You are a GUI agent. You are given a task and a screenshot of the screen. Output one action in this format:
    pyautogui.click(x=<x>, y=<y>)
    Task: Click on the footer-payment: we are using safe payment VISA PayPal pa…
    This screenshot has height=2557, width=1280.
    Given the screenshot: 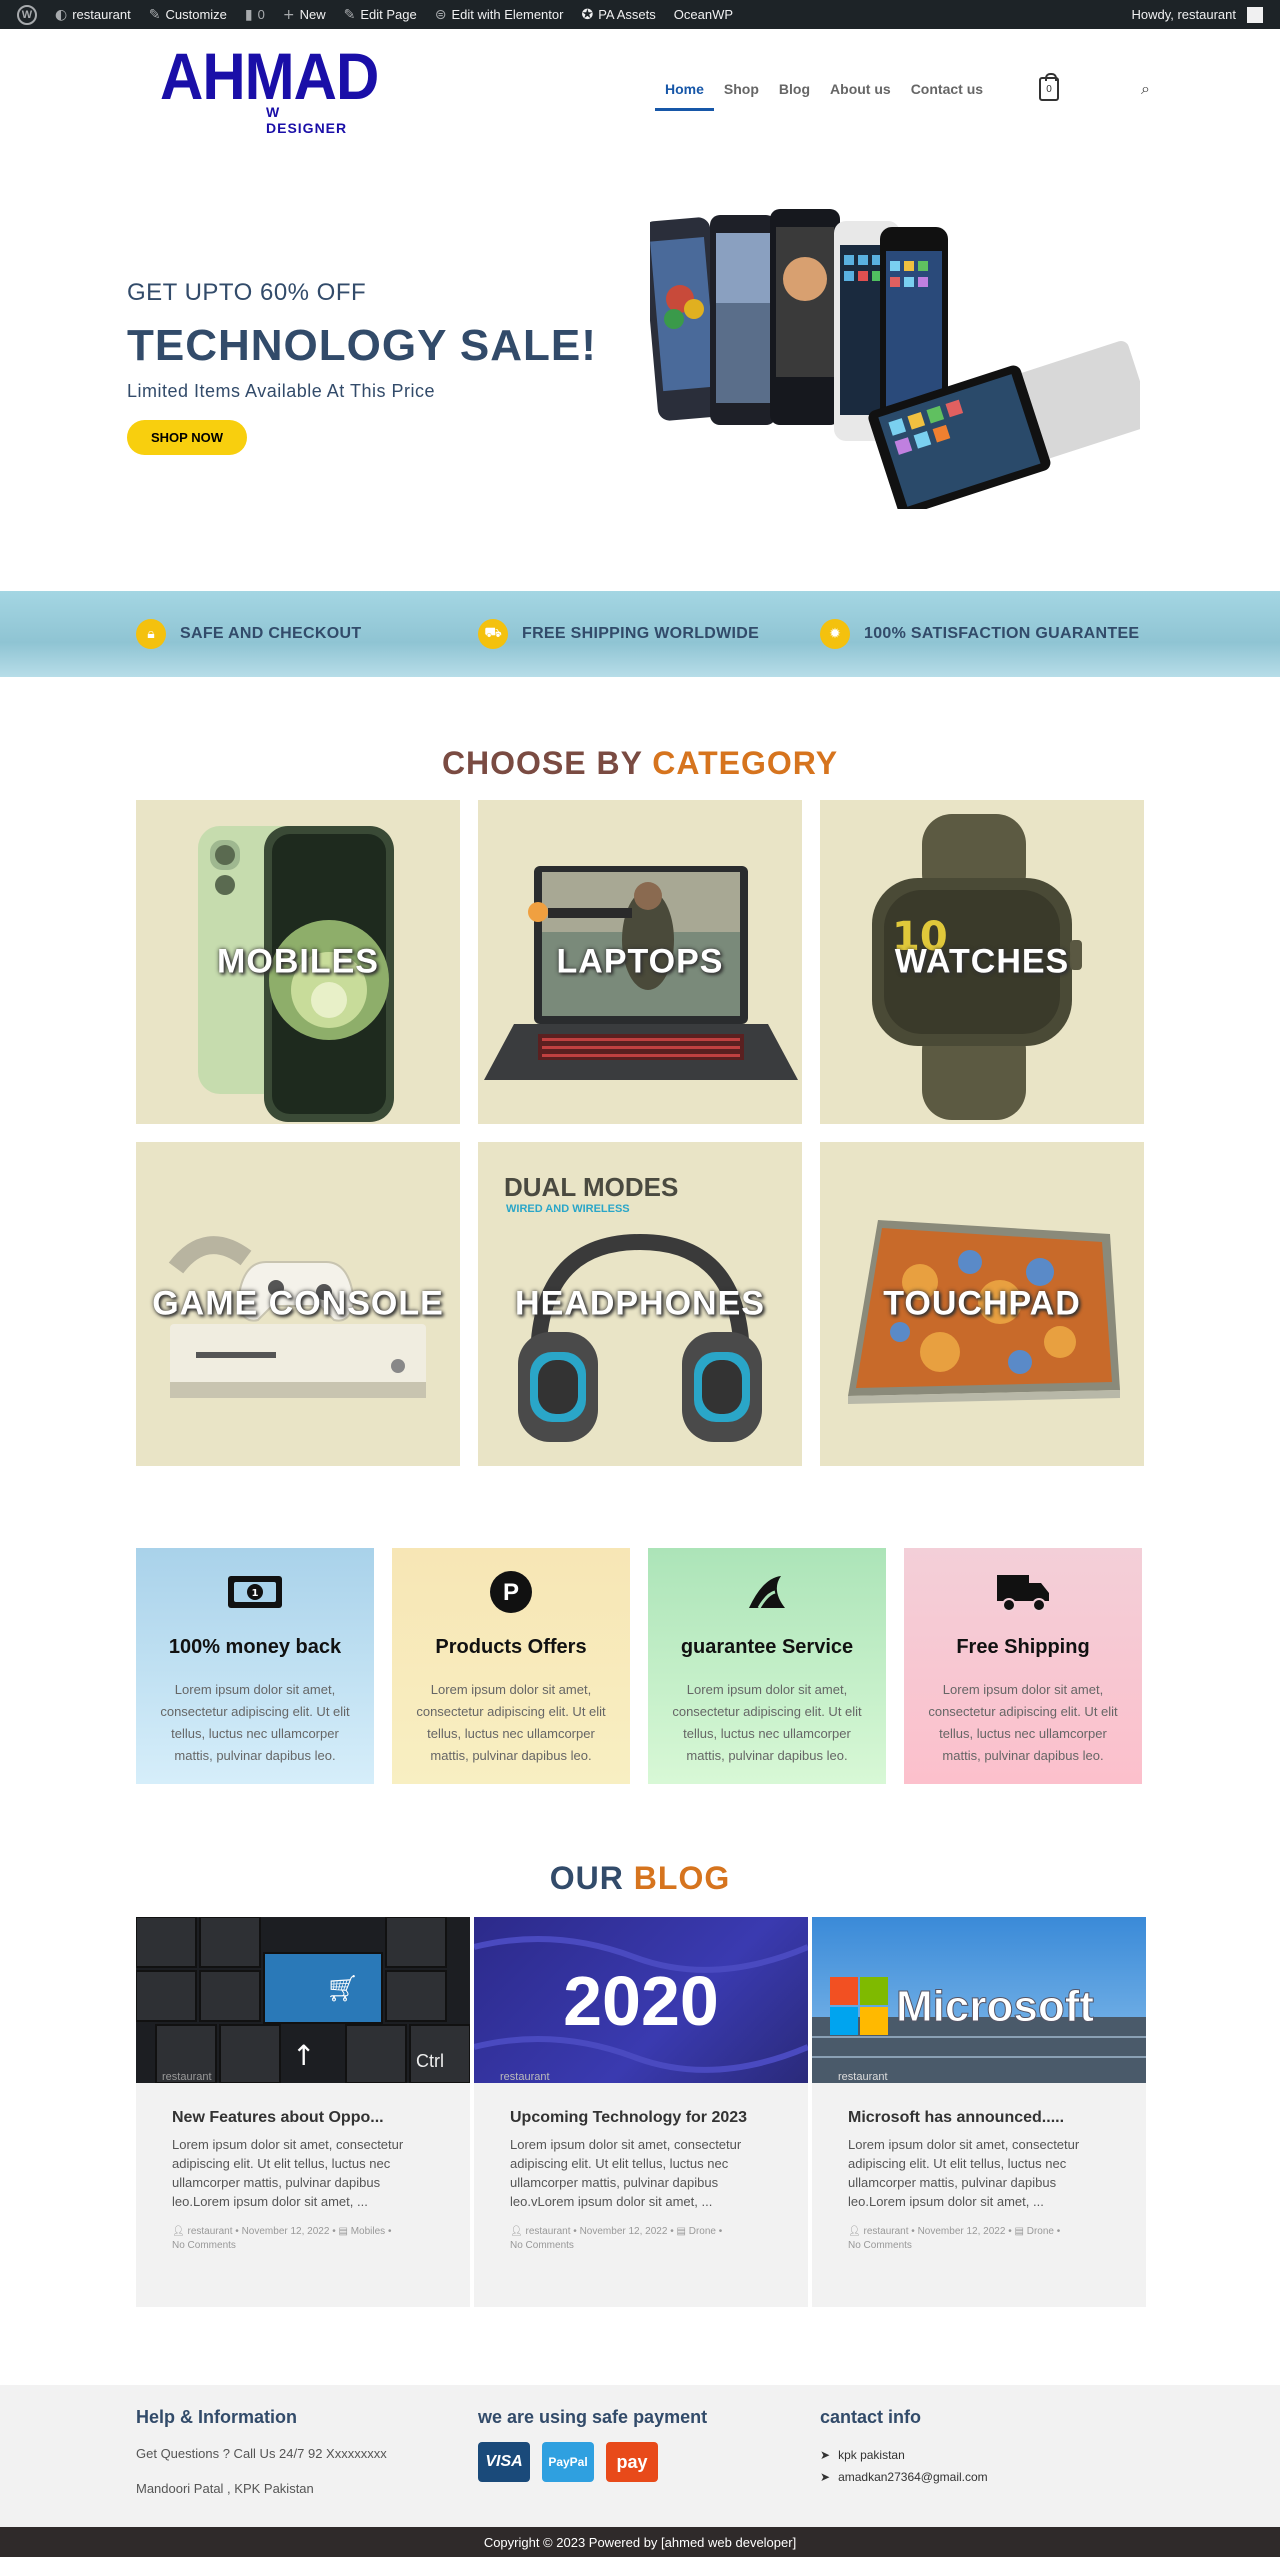 What is the action you would take?
    pyautogui.click(x=649, y=2467)
    